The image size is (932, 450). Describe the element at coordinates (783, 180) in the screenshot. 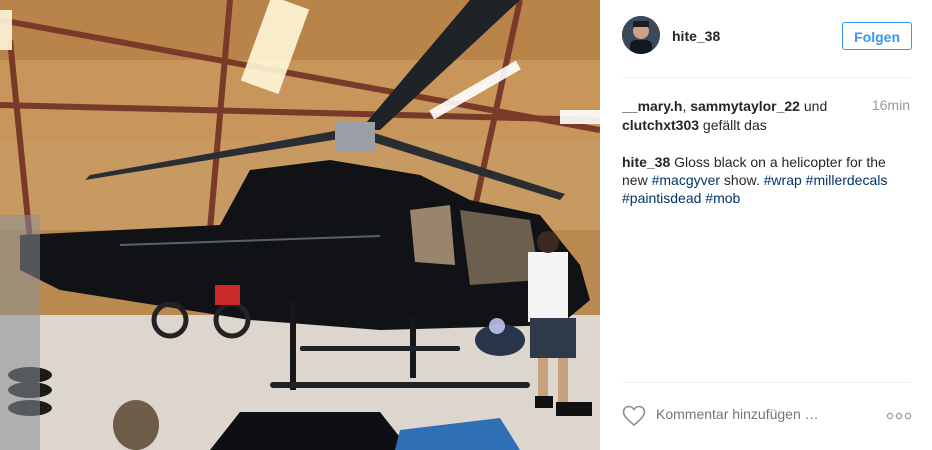

I see `hashtag-link: #wrap` at that location.